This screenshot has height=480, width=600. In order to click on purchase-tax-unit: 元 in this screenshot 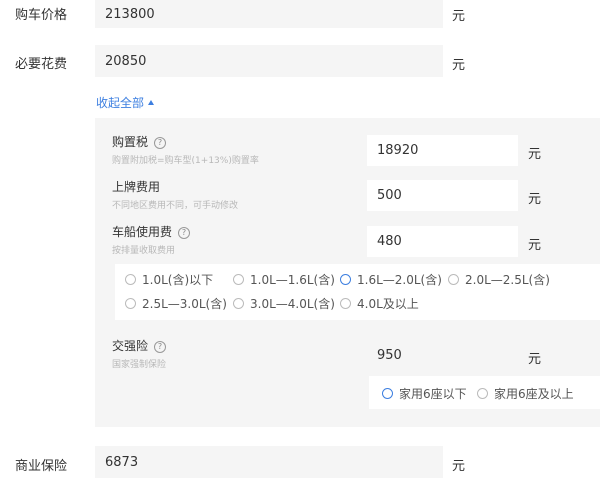, I will do `click(535, 154)`.